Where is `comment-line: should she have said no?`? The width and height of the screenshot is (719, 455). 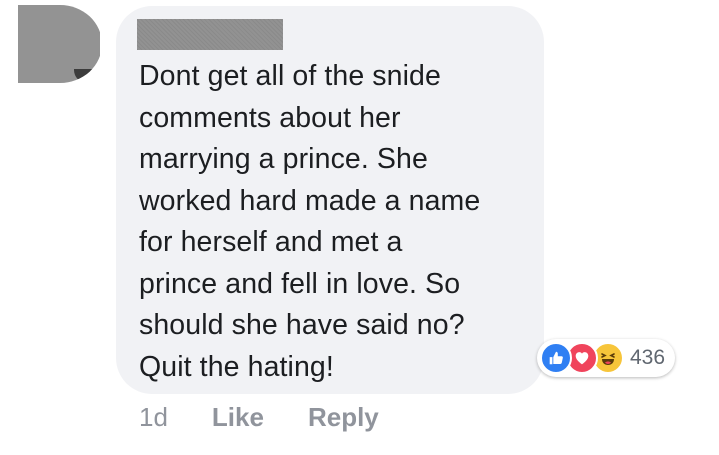 comment-line: should she have said no? is located at coordinates (302, 325).